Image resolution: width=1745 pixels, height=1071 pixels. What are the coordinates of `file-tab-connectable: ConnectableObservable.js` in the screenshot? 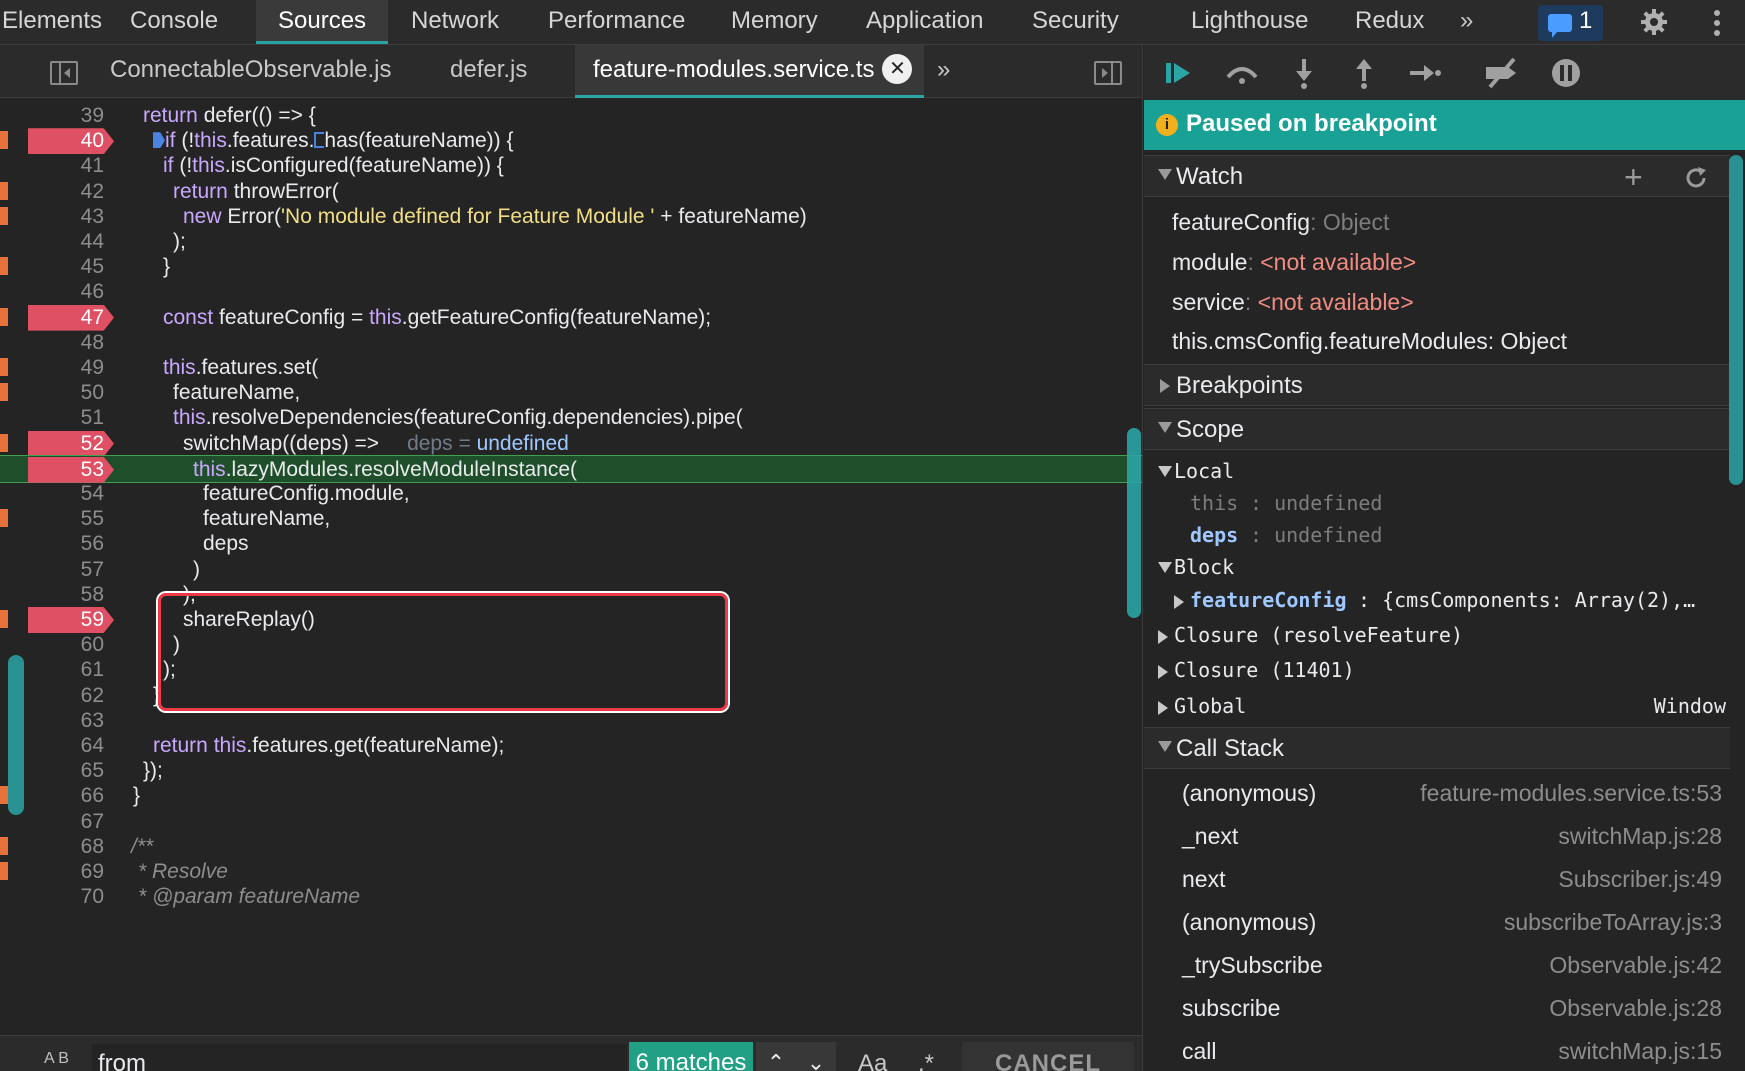 It's located at (251, 71).